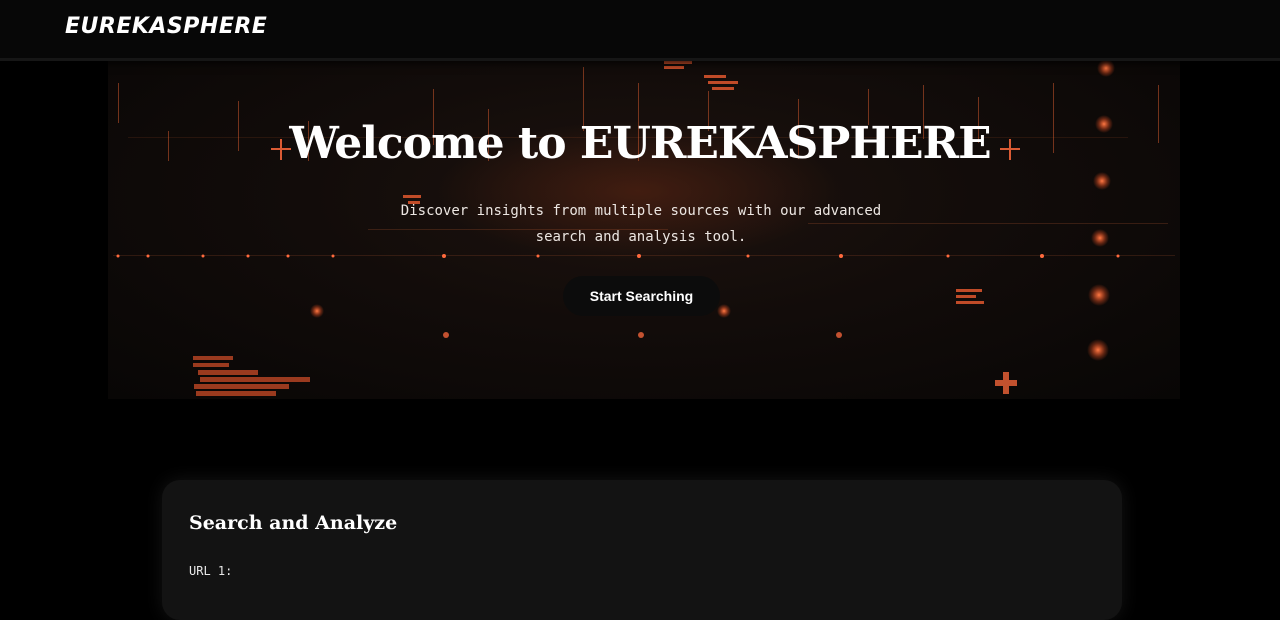 The image size is (1280, 620). What do you see at coordinates (211, 571) in the screenshot?
I see `url1-label: URL 1:` at bounding box center [211, 571].